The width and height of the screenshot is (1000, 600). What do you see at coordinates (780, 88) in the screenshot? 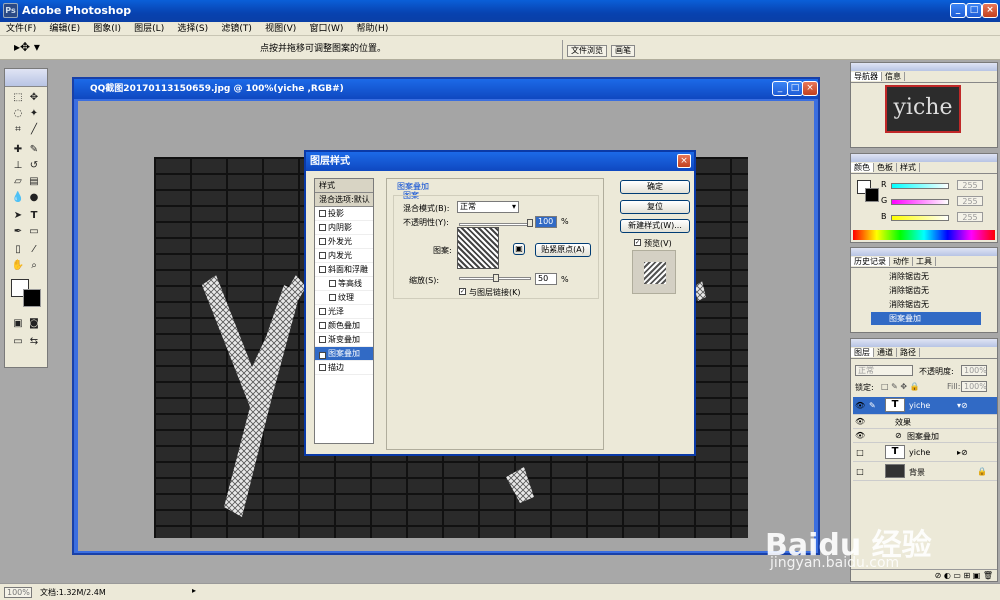
I see `doc-minimize-button: _` at bounding box center [780, 88].